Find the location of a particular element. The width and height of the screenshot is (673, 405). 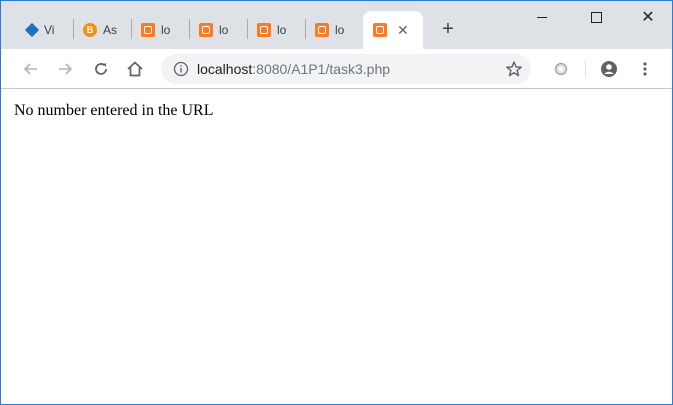

page-message: No number entered in the URL is located at coordinates (114, 110).